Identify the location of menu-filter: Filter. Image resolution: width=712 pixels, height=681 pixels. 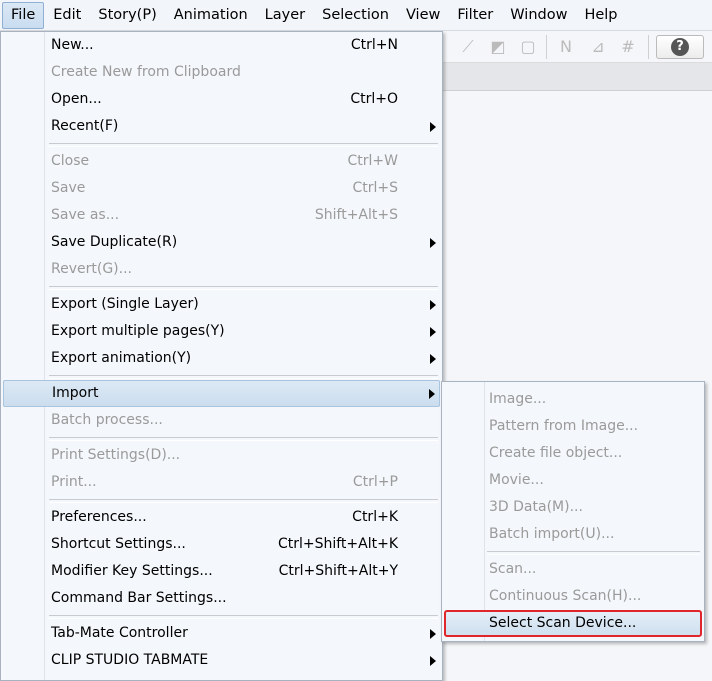
(475, 15).